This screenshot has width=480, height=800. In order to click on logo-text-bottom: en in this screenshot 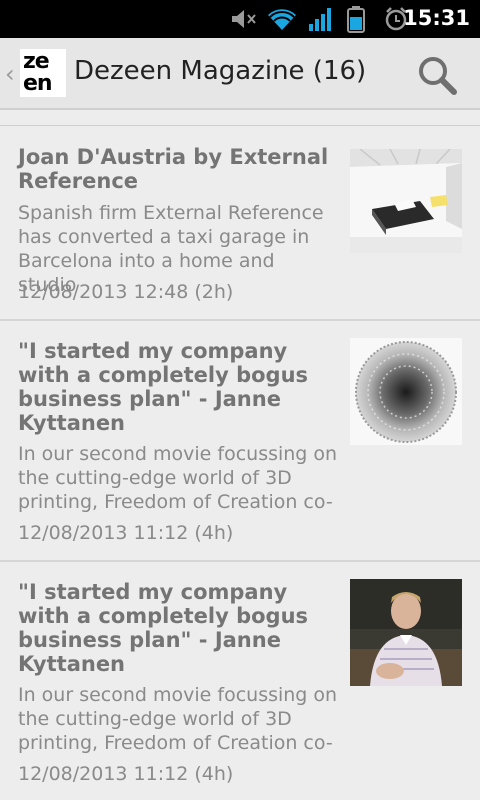, I will do `click(38, 83)`.